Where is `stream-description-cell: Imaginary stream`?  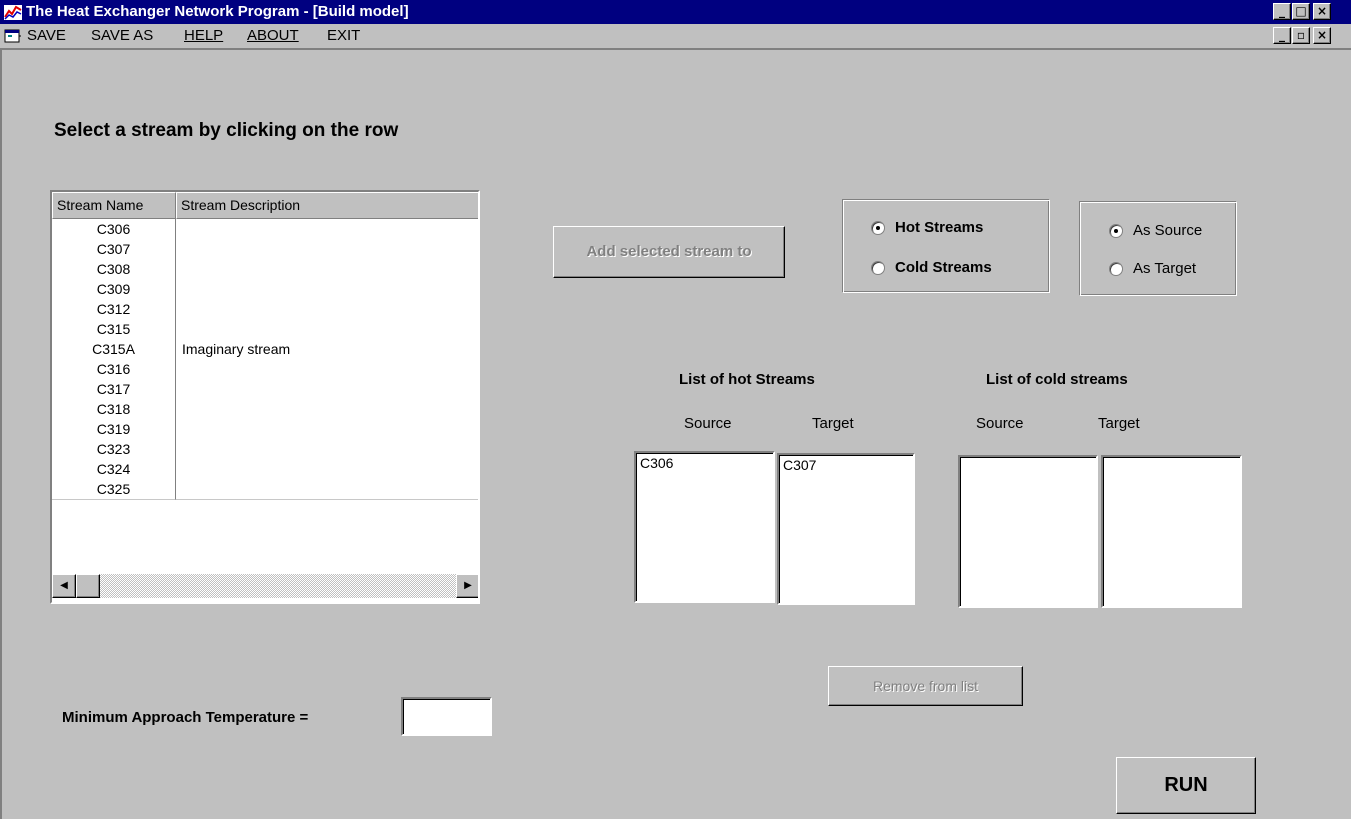 stream-description-cell: Imaginary stream is located at coordinates (327, 349).